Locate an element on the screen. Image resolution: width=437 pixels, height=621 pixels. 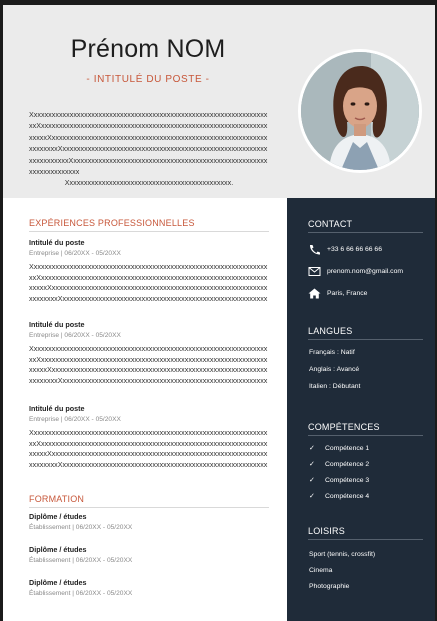
language-item-1: Français : Natif is located at coordinates (332, 352).